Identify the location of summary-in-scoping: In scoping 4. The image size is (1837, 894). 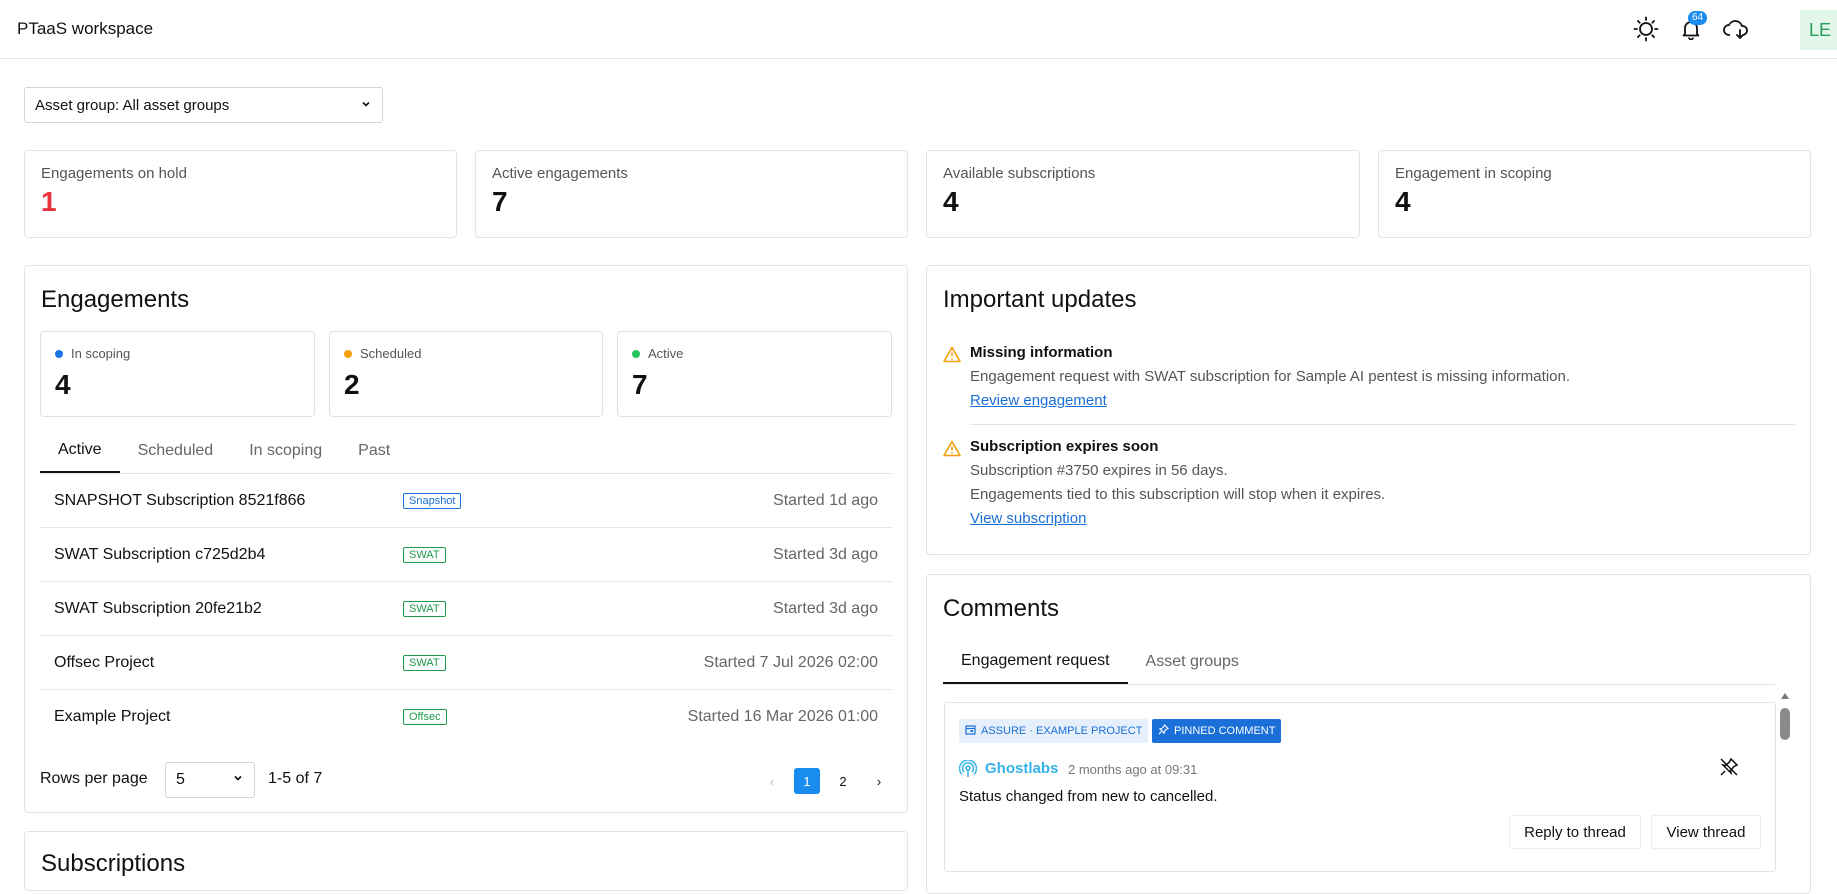
(177, 374).